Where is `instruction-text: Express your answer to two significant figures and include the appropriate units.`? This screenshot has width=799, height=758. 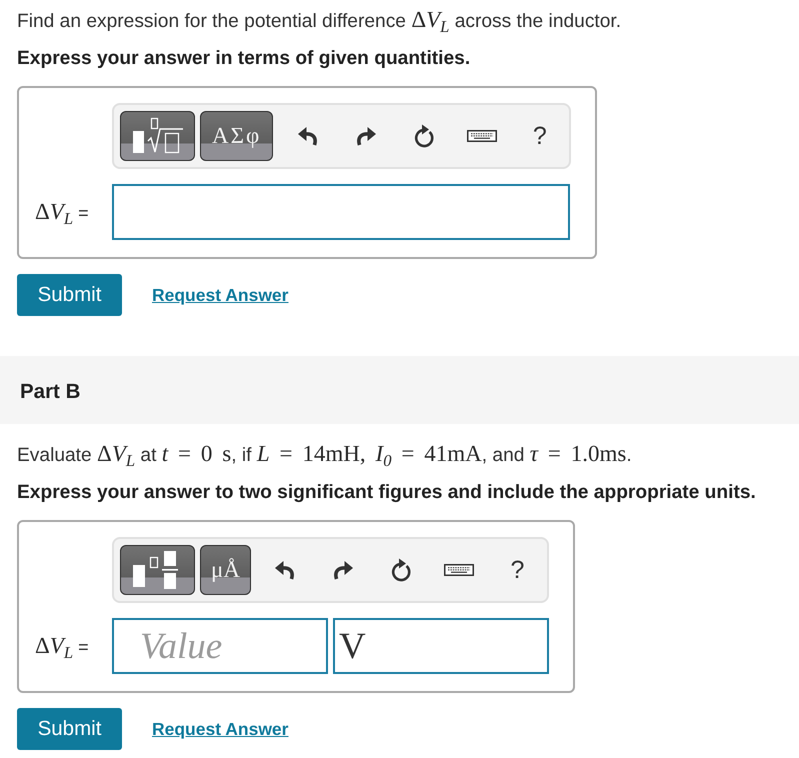 instruction-text: Express your answer to two significant figures and include the appropriate units. is located at coordinates (387, 493).